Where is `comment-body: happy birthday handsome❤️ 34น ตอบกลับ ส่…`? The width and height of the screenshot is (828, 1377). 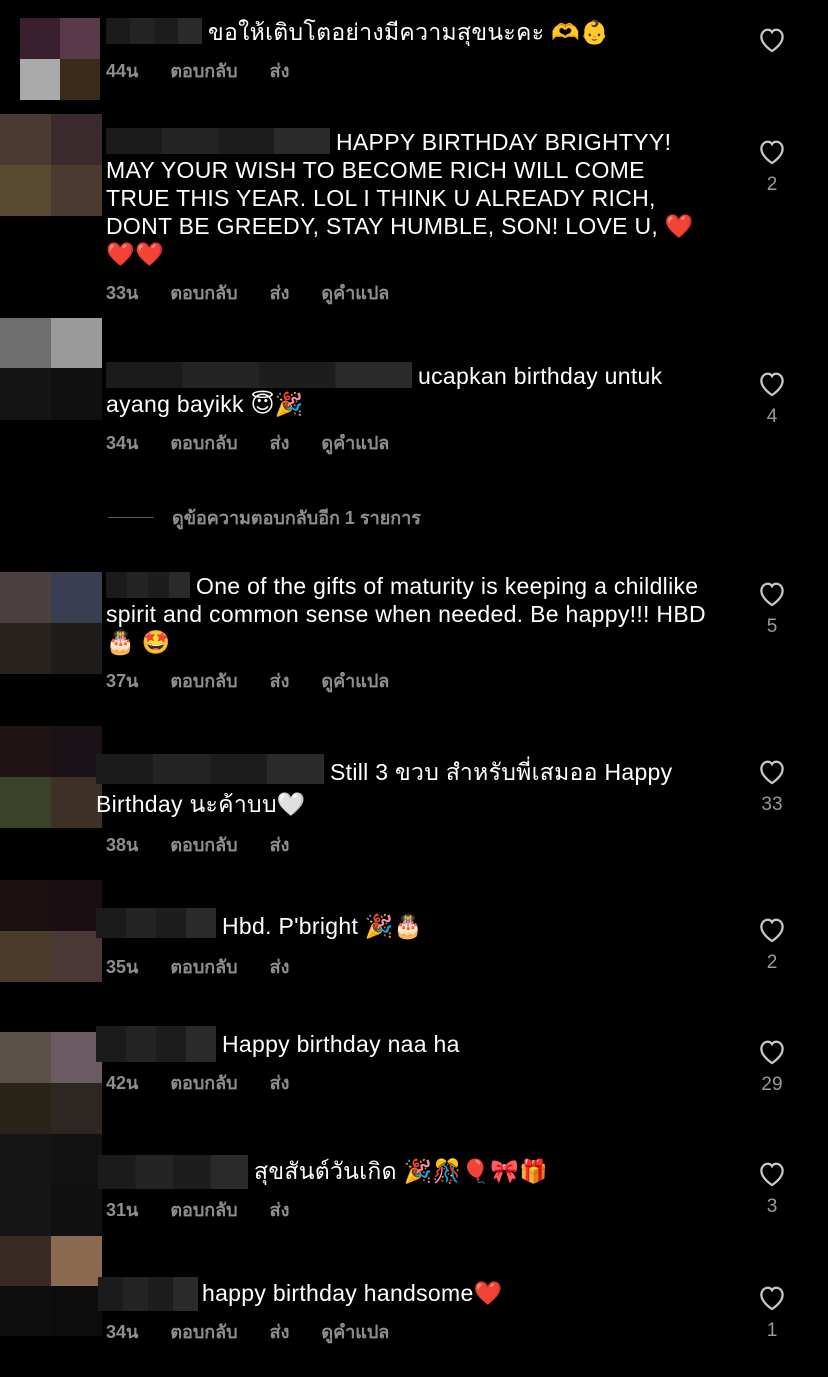
comment-body: happy birthday handsome❤️ 34น ตอบกลับ ส่… is located at coordinates (398, 1311).